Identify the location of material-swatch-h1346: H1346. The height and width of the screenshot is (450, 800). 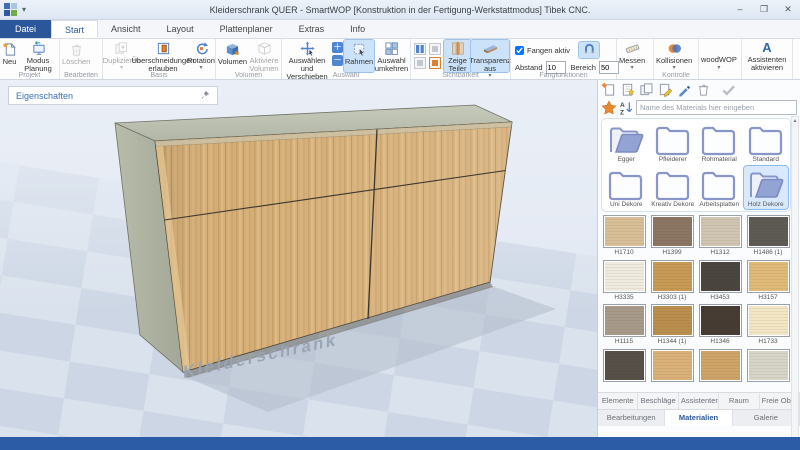
(720, 326).